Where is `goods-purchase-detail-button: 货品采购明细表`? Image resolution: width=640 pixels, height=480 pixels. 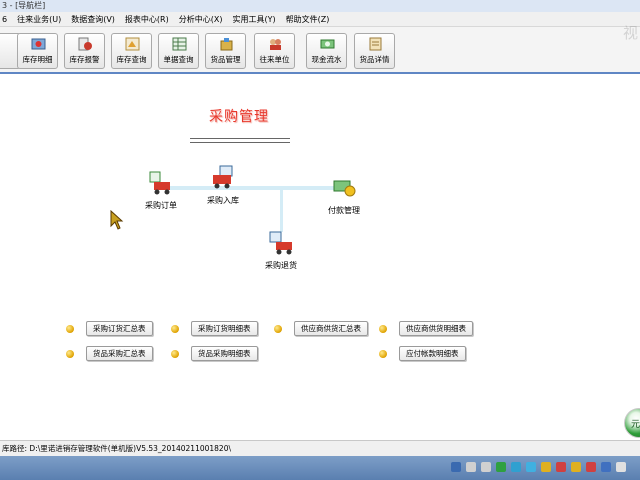 goods-purchase-detail-button: 货品采购明细表 is located at coordinates (224, 353).